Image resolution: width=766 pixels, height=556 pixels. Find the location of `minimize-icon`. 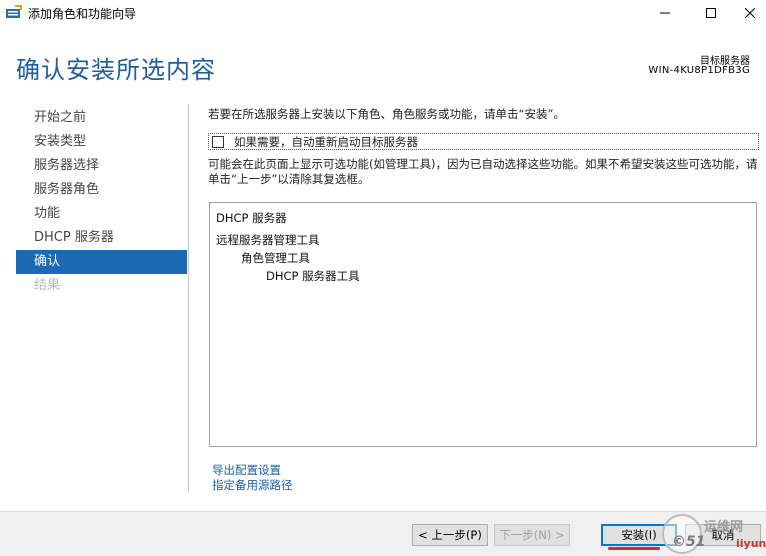

minimize-icon is located at coordinates (665, 13).